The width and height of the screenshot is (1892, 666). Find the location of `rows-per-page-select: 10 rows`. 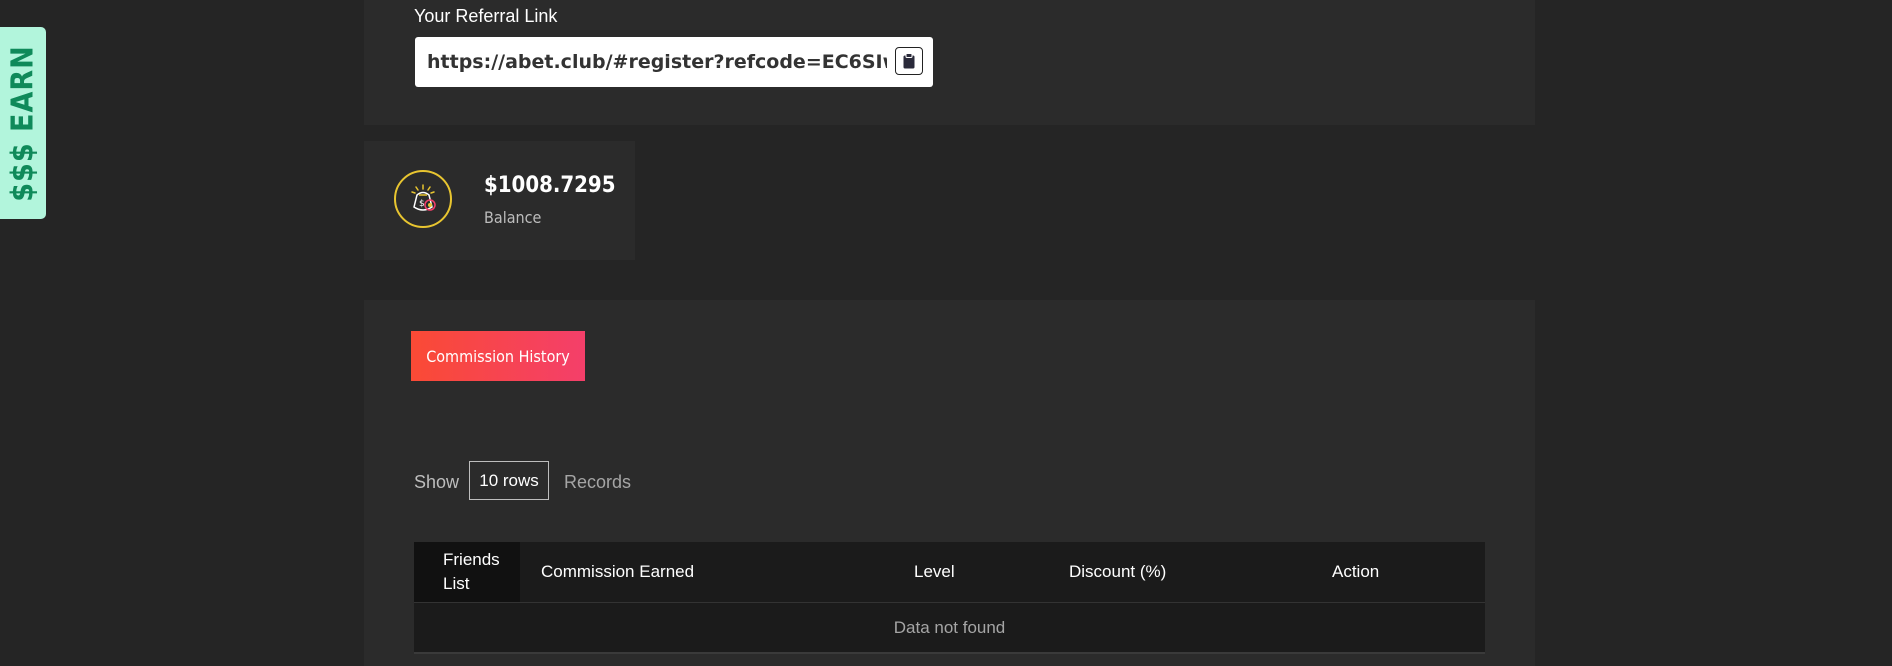

rows-per-page-select: 10 rows is located at coordinates (509, 480).